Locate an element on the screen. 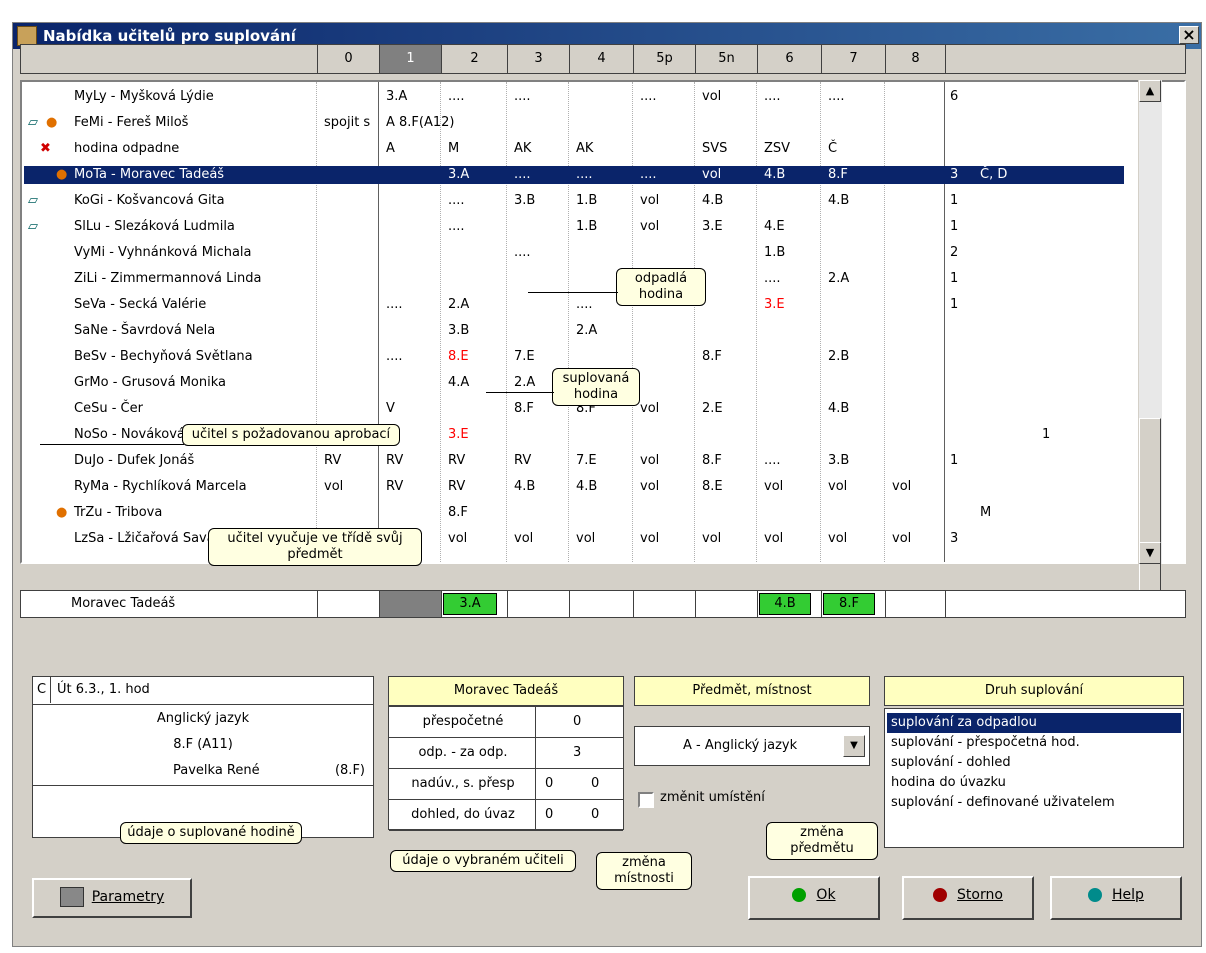 Image resolution: width=1206 pixels, height=953 pixels. table-row: ✖ hodina odpadne A M AK AK SVS ZSV Č is located at coordinates (584, 149).